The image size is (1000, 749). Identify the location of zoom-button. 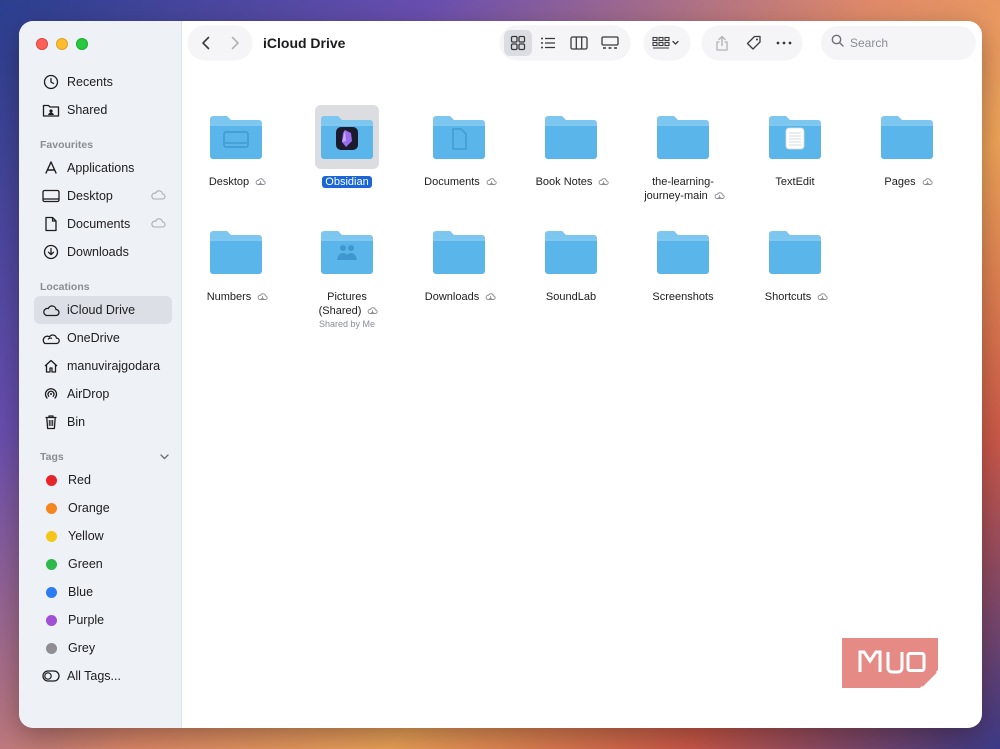
(82, 44).